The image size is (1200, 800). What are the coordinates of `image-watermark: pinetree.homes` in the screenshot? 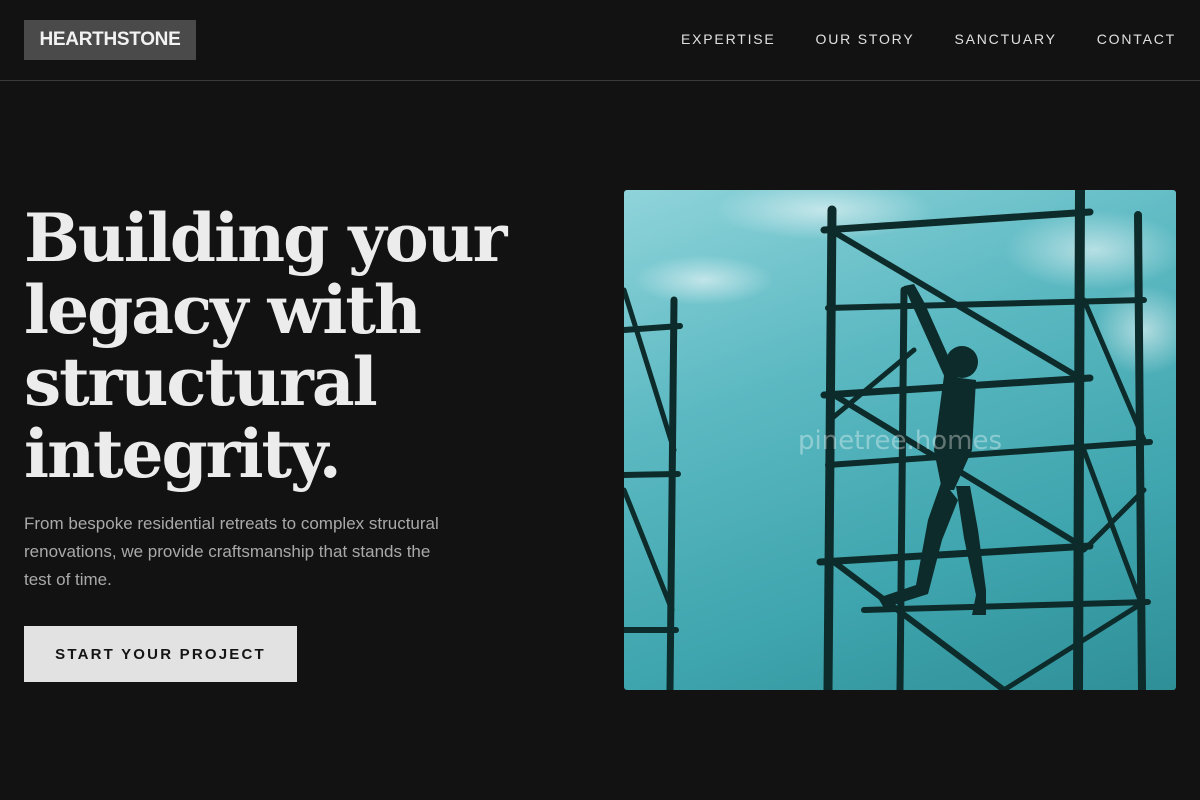 It's located at (900, 441).